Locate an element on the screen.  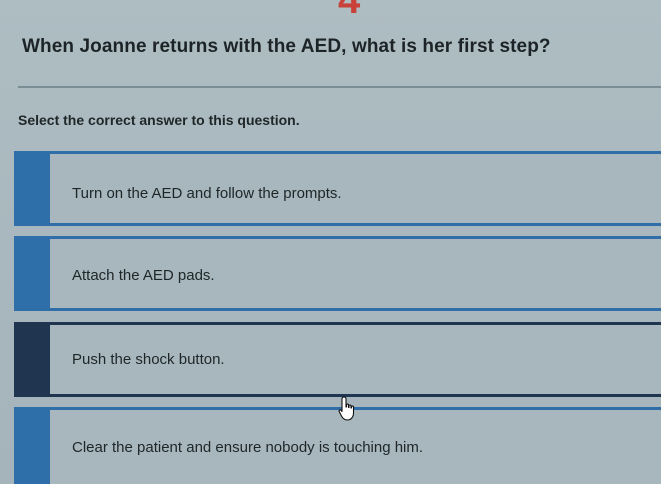
hand-pointer-icon is located at coordinates (349, 409).